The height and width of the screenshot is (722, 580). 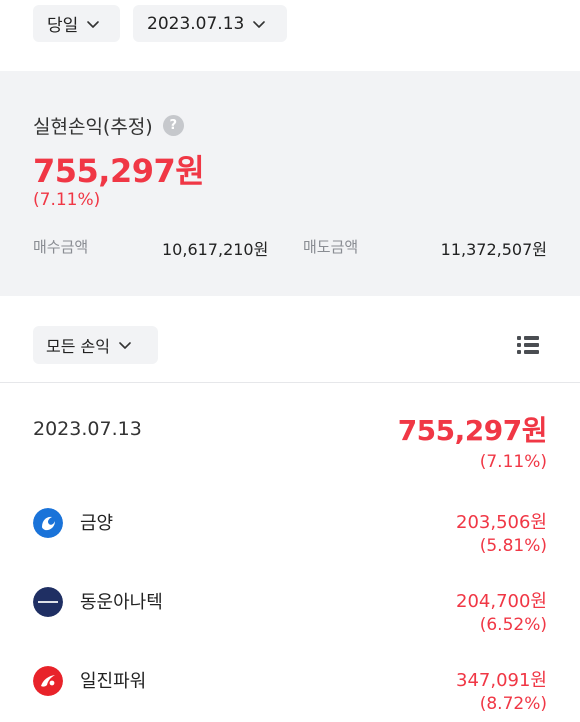 What do you see at coordinates (215, 249) in the screenshot?
I see `buy-amount-value: 10,617,210원` at bounding box center [215, 249].